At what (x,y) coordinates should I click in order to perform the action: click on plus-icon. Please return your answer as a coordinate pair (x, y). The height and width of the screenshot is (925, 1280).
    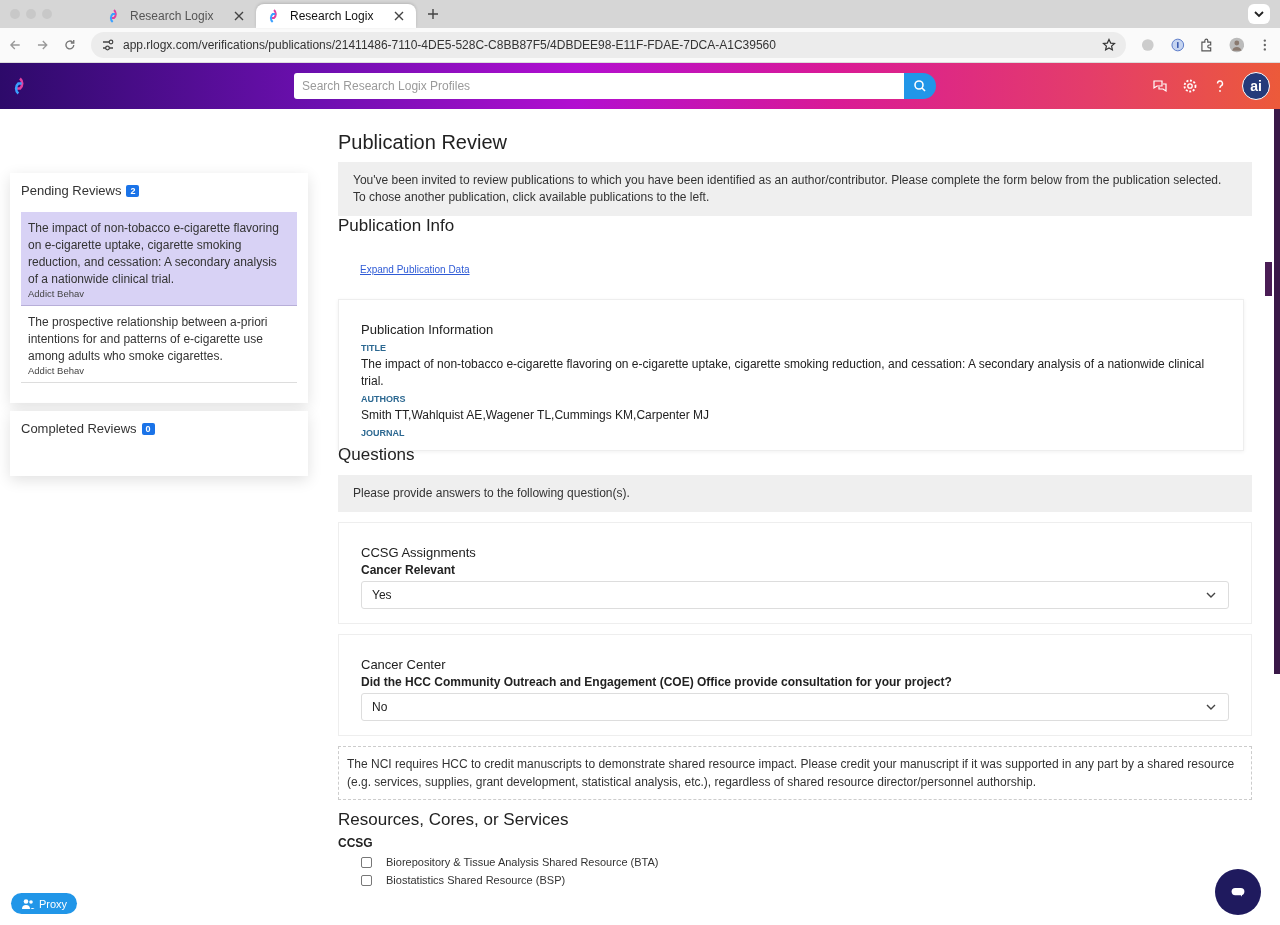
    Looking at the image, I should click on (433, 14).